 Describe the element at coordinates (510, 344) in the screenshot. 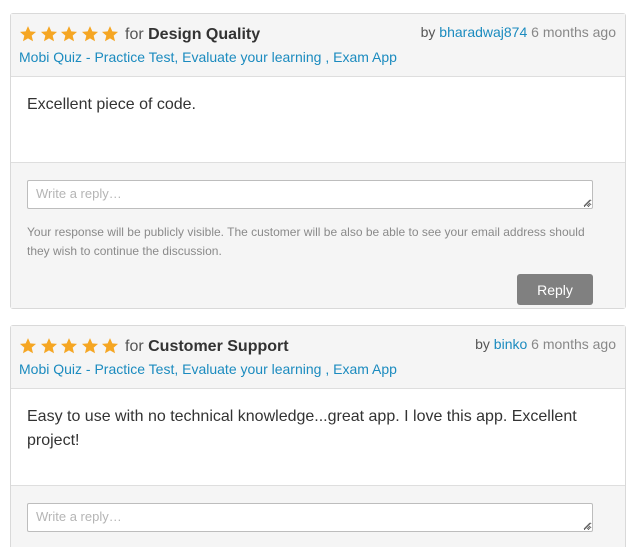

I see `author-link: binko` at that location.